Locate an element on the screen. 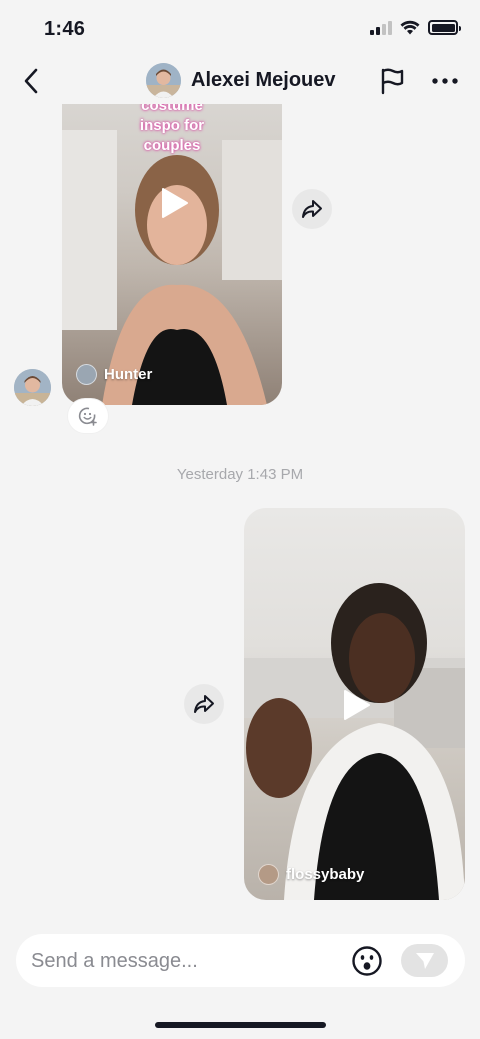  add-reaction-button is located at coordinates (88, 416).